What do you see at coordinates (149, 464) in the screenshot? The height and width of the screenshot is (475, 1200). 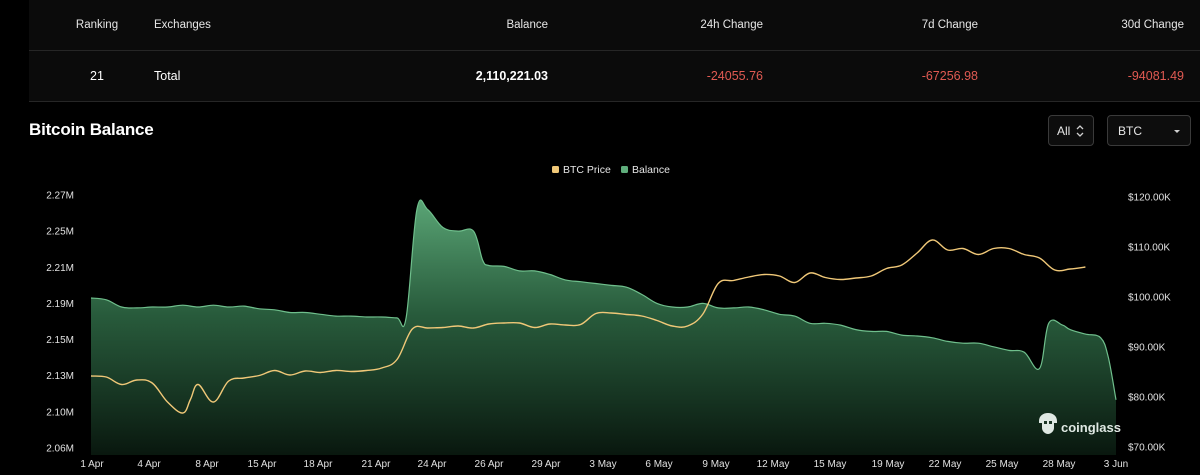 I see `x-tick-label: 4 Apr` at bounding box center [149, 464].